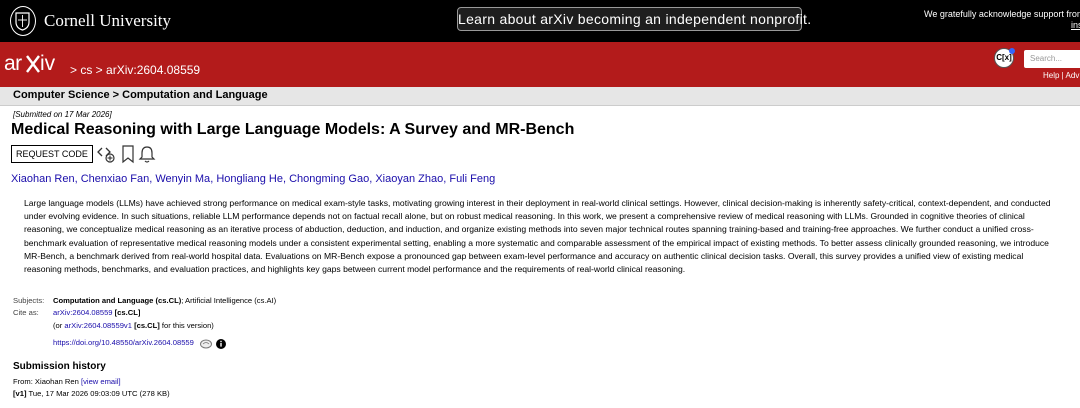  I want to click on author-link: Fuli Feng, so click(472, 179).